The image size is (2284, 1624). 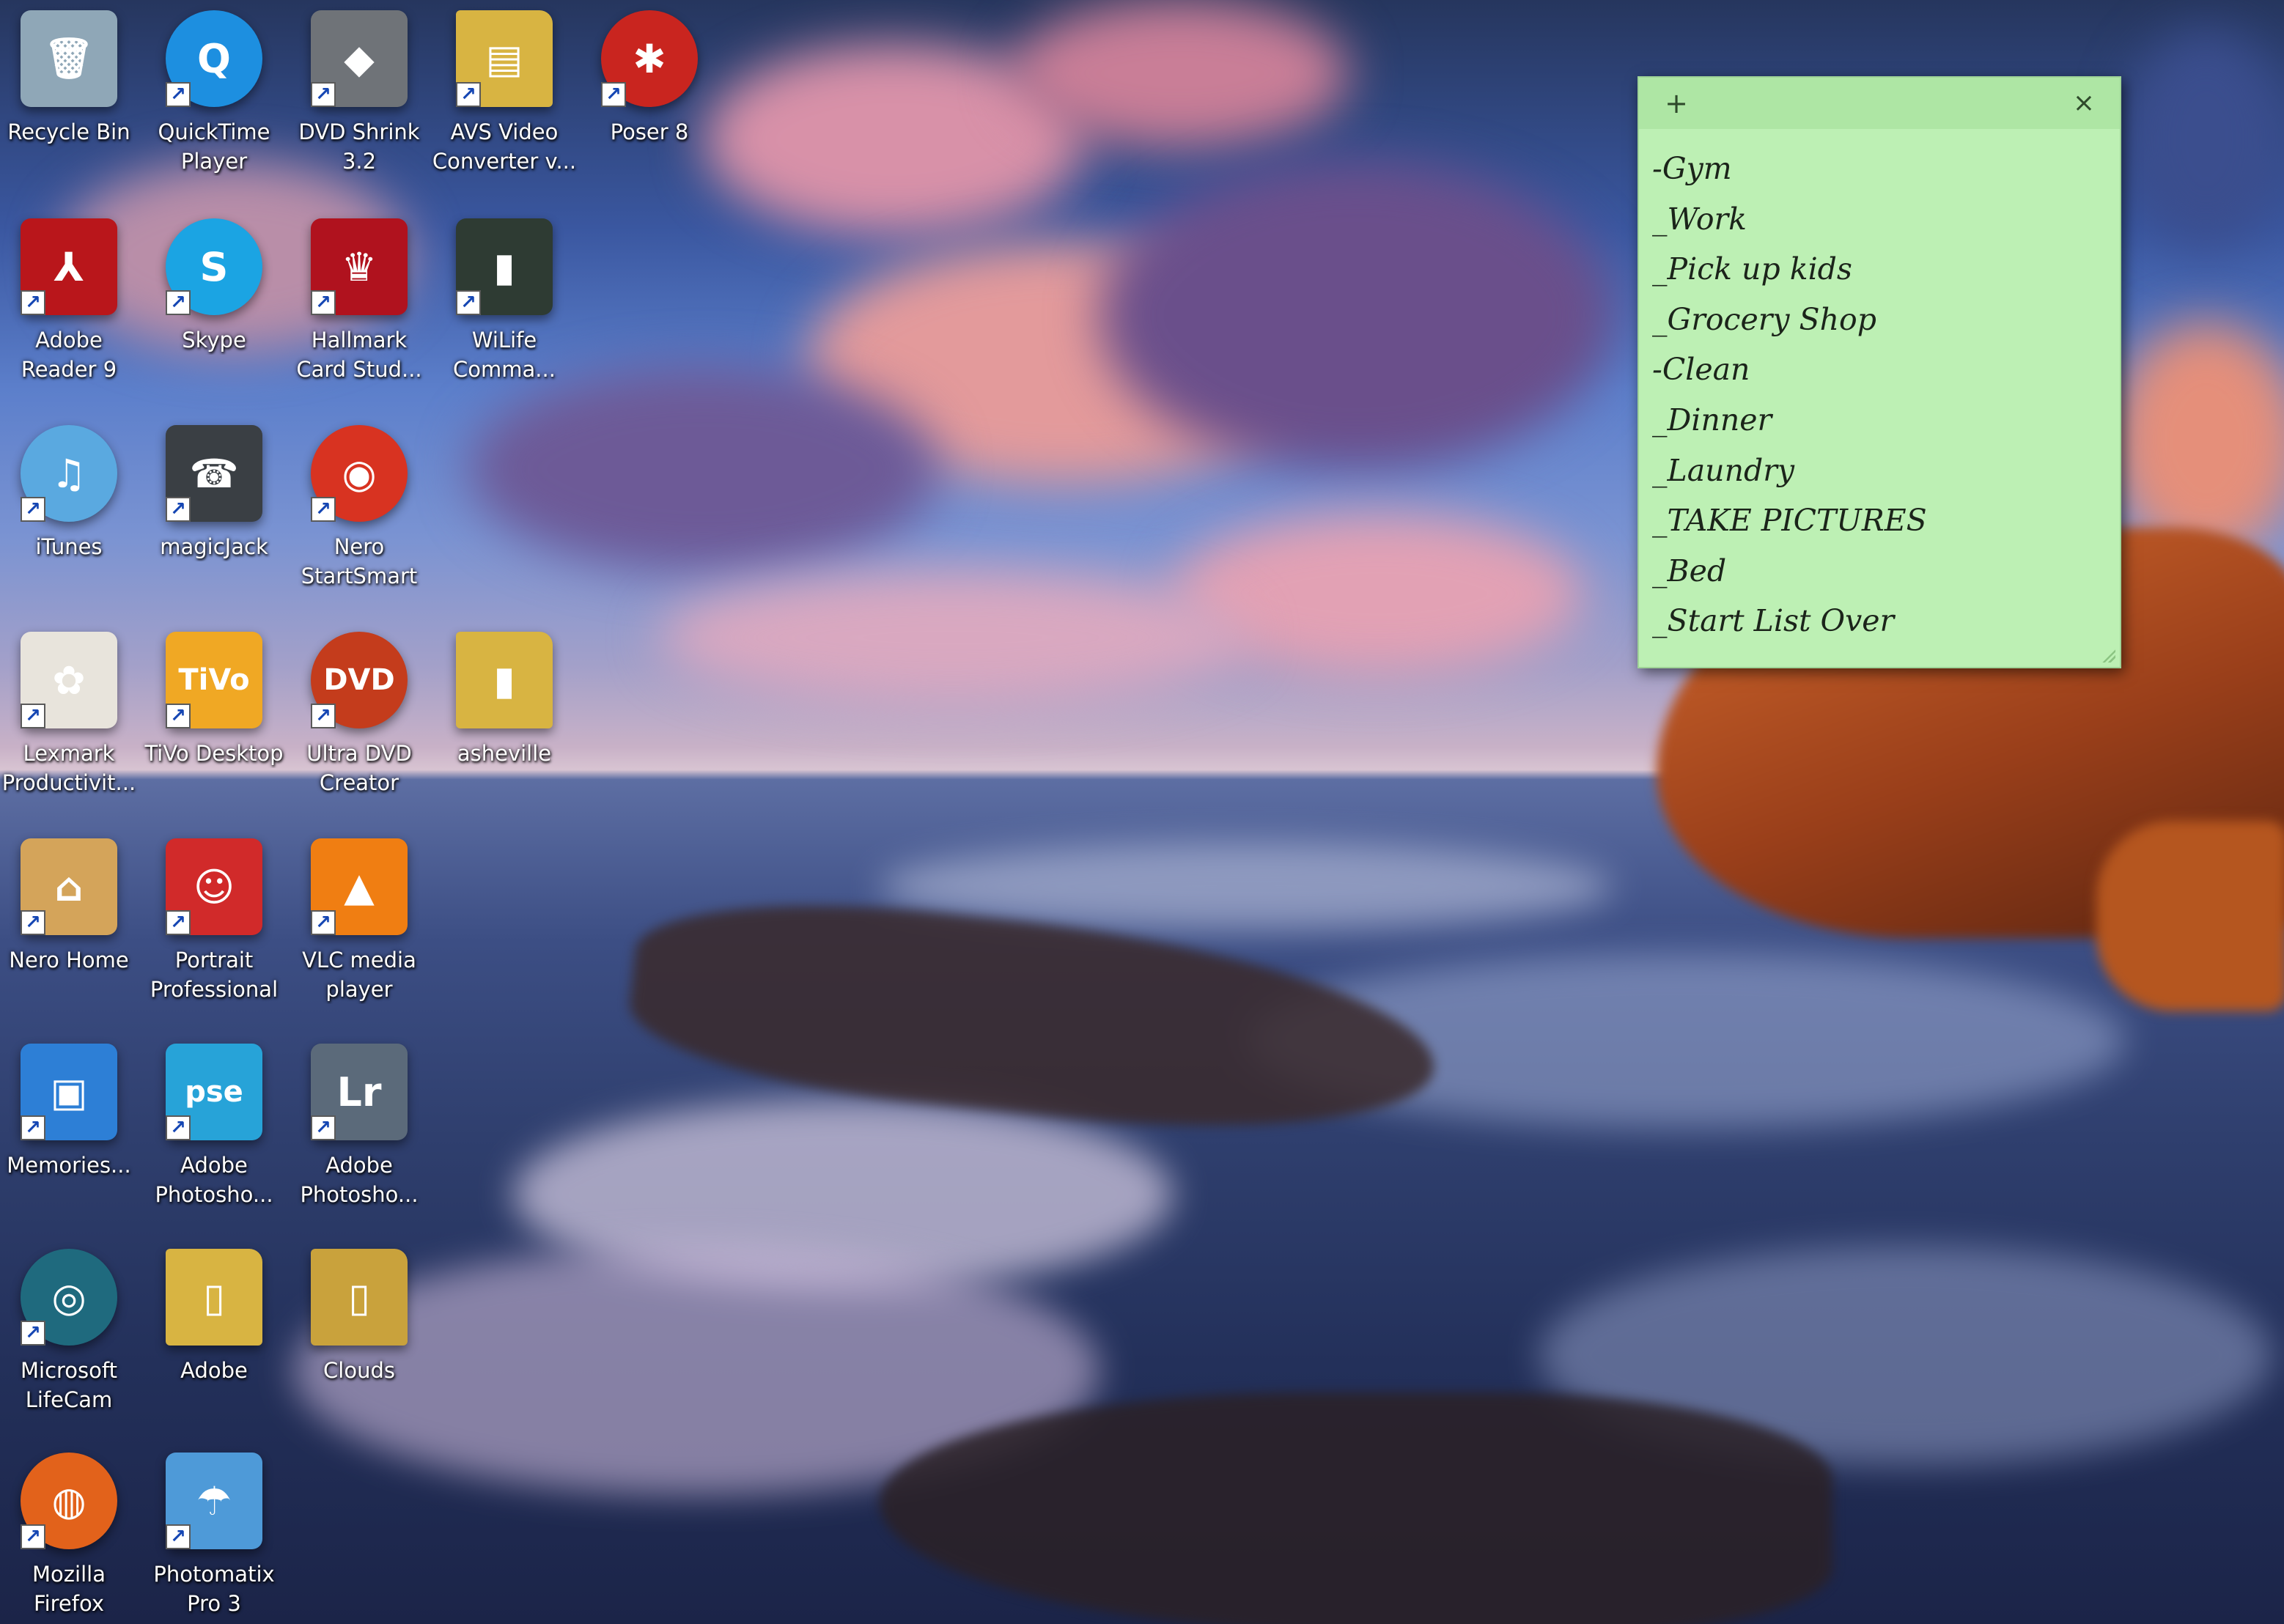 I want to click on magicjack-icon: ☎ ↗, so click(x=214, y=473).